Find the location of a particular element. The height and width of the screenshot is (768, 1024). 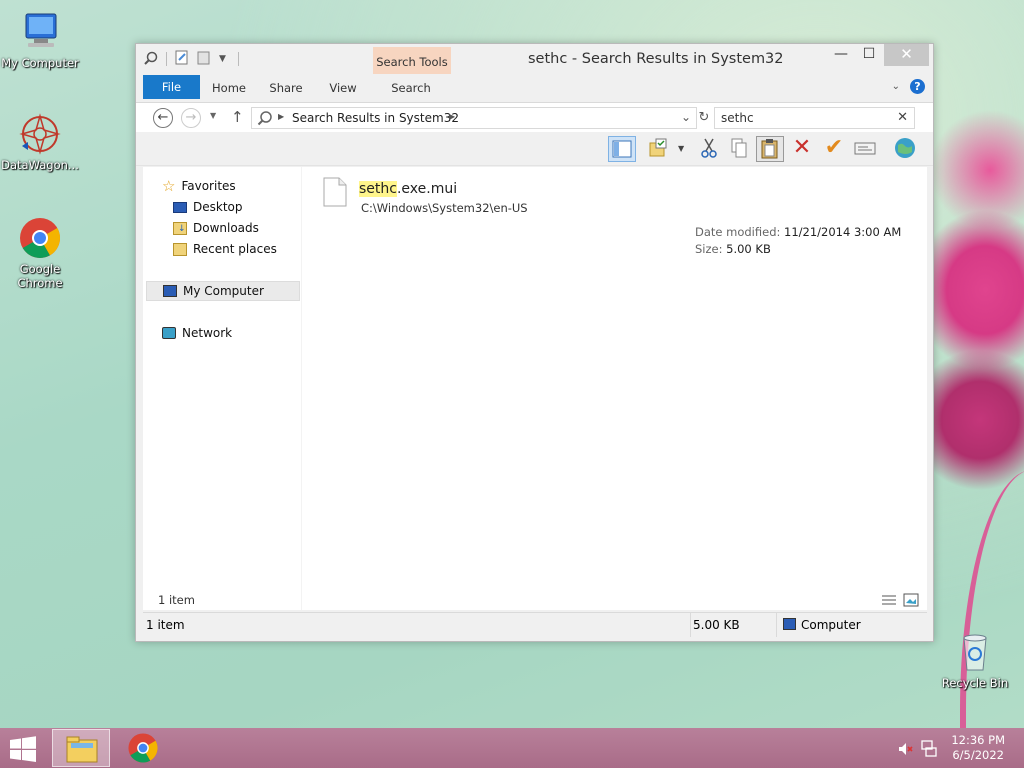

file-size-value: 5.00 KB is located at coordinates (748, 249).